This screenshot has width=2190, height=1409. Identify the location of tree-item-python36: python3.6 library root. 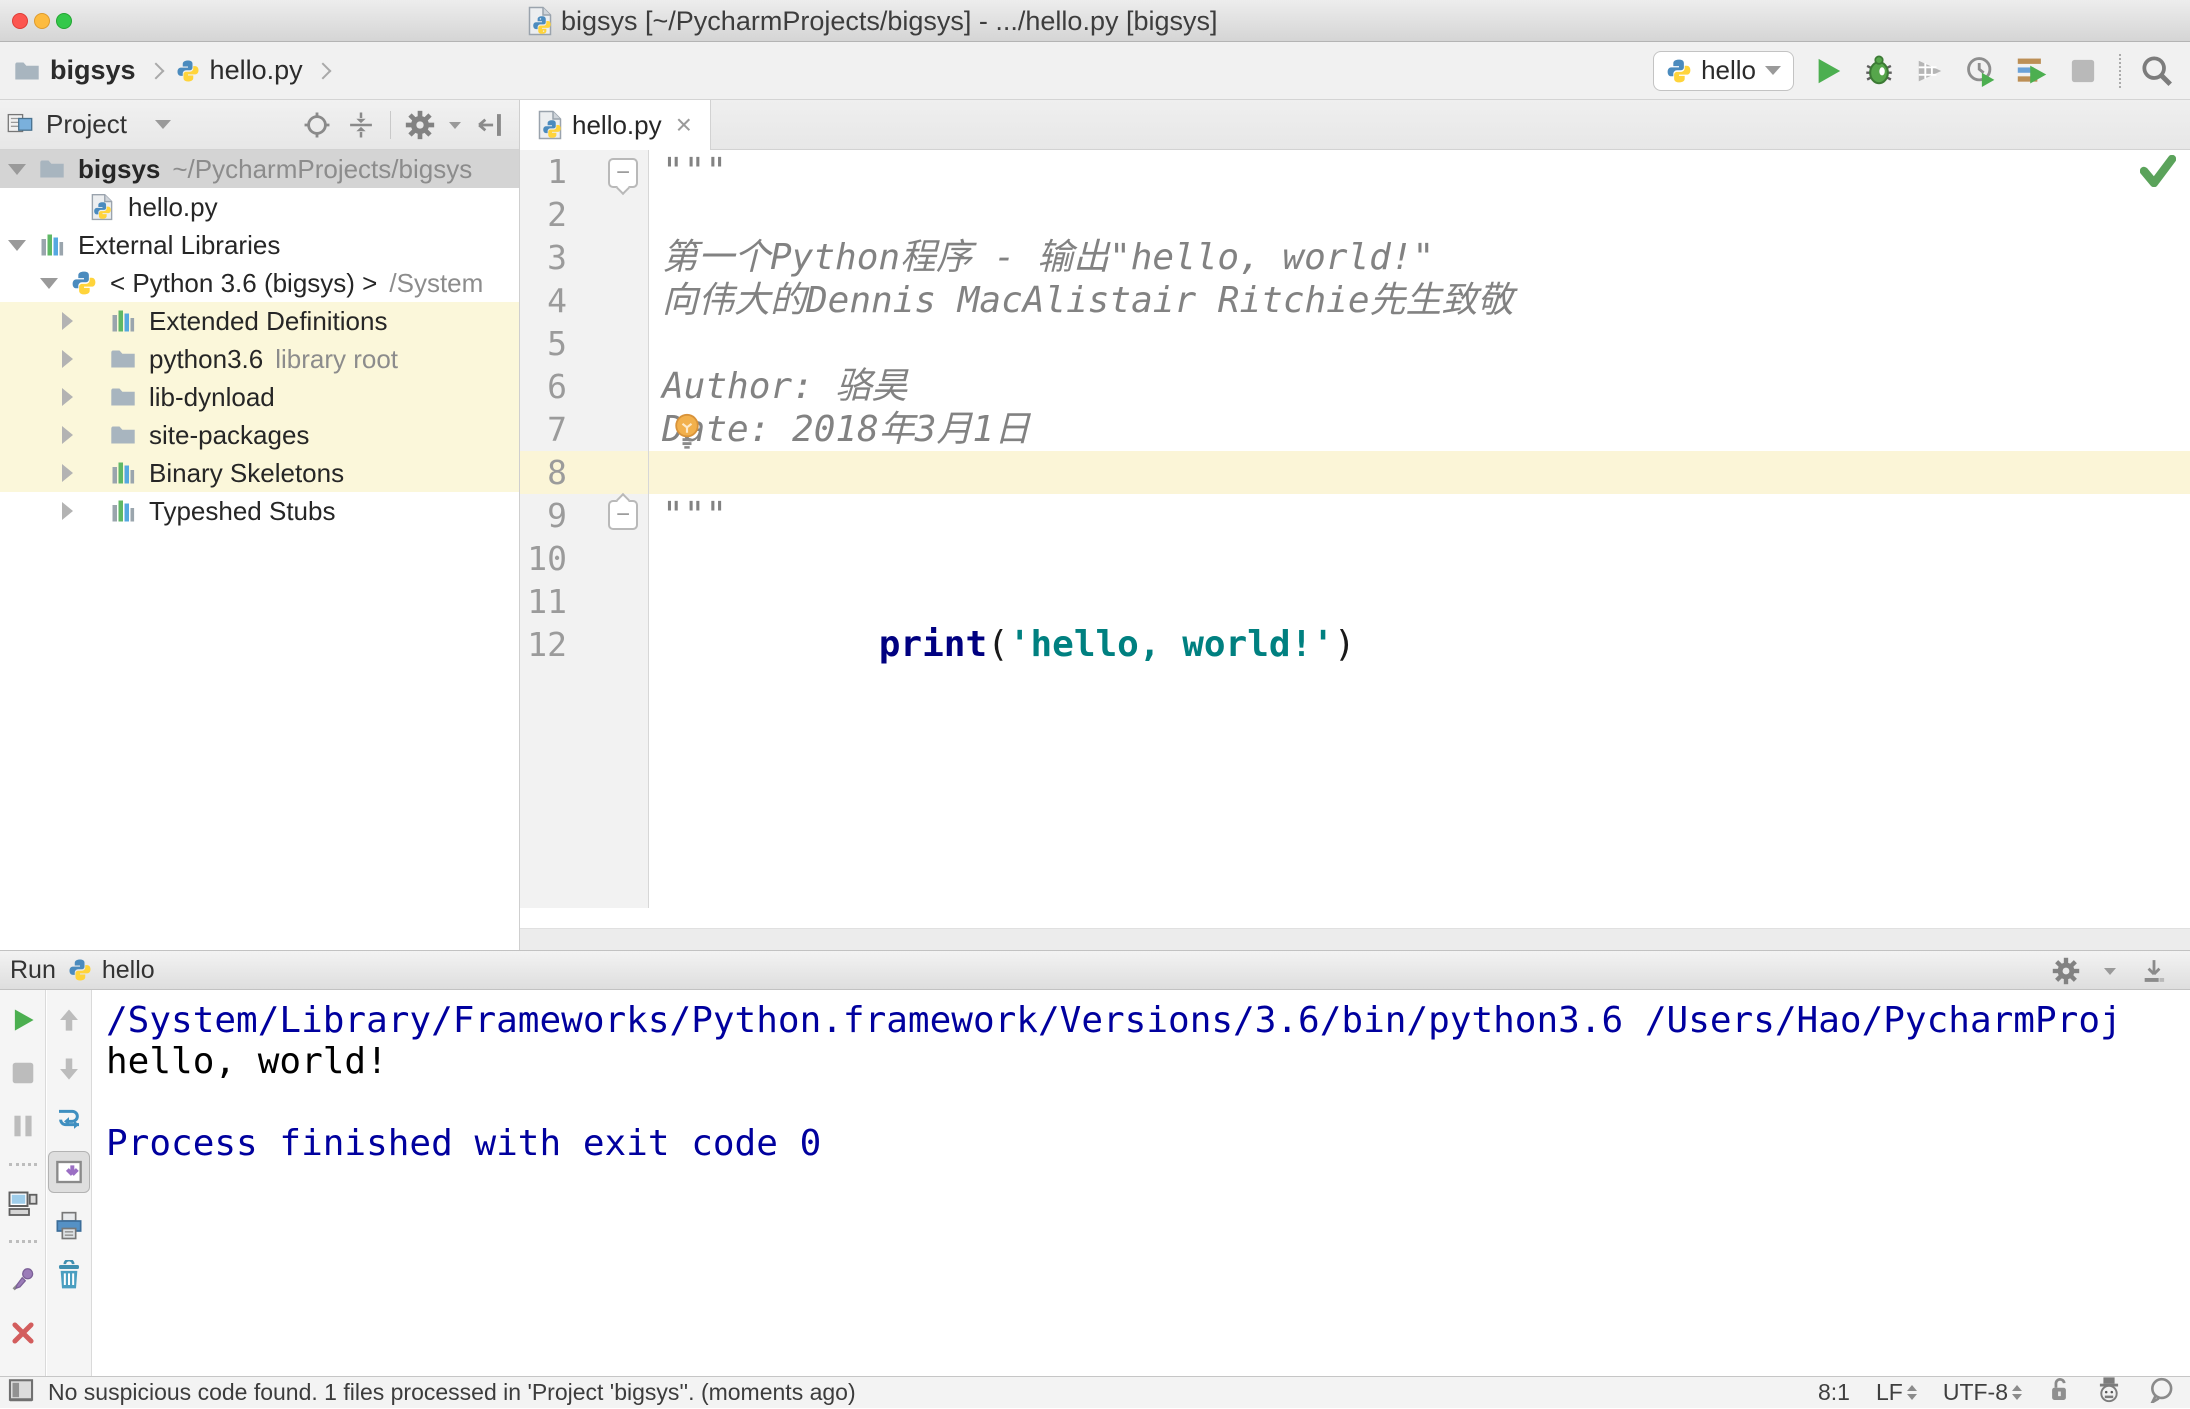
(259, 359).